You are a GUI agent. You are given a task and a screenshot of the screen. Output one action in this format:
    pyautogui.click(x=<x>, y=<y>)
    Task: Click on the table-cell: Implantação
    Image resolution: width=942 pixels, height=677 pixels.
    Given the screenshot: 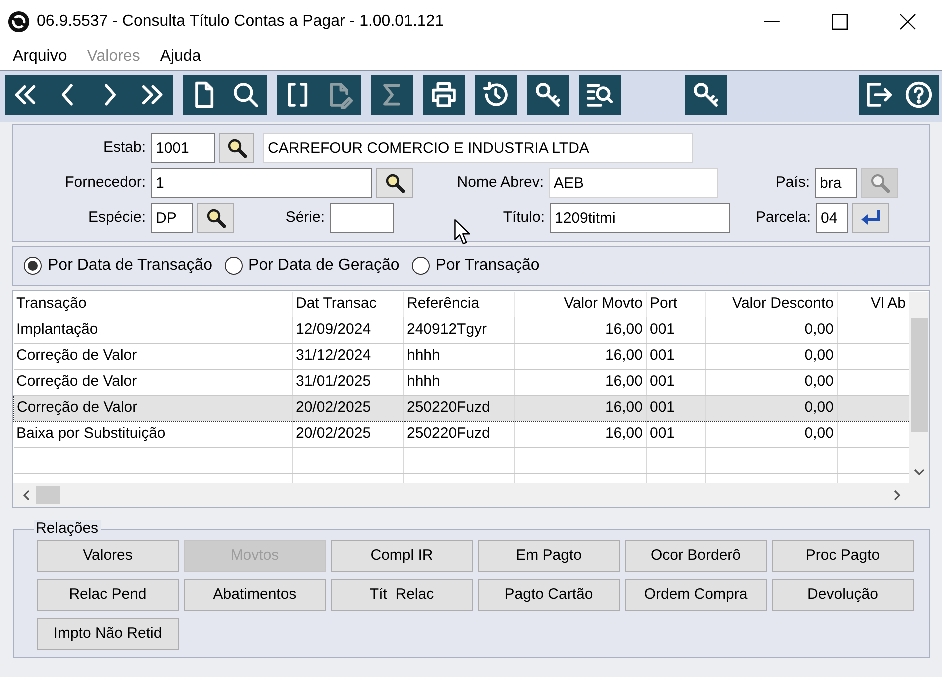 What is the action you would take?
    pyautogui.click(x=153, y=330)
    